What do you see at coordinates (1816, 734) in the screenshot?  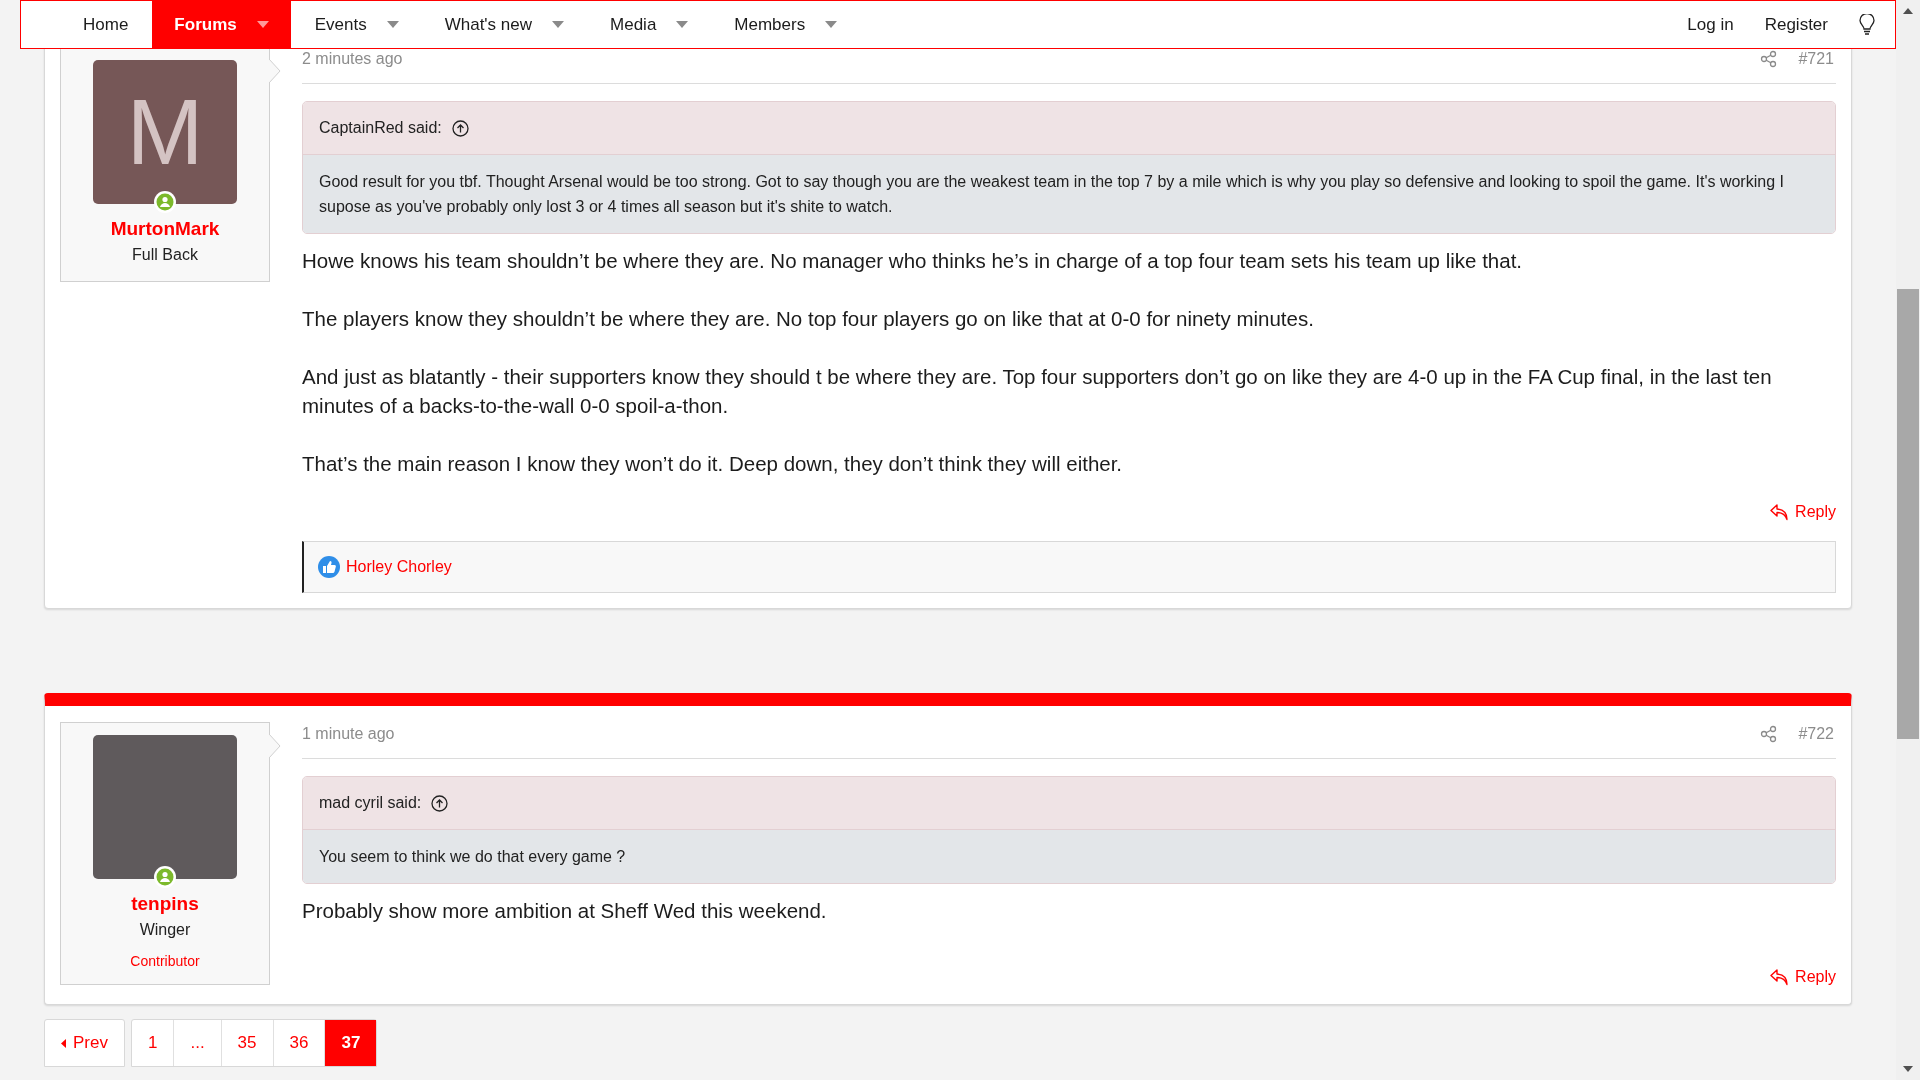 I see `post-number-link: #722` at bounding box center [1816, 734].